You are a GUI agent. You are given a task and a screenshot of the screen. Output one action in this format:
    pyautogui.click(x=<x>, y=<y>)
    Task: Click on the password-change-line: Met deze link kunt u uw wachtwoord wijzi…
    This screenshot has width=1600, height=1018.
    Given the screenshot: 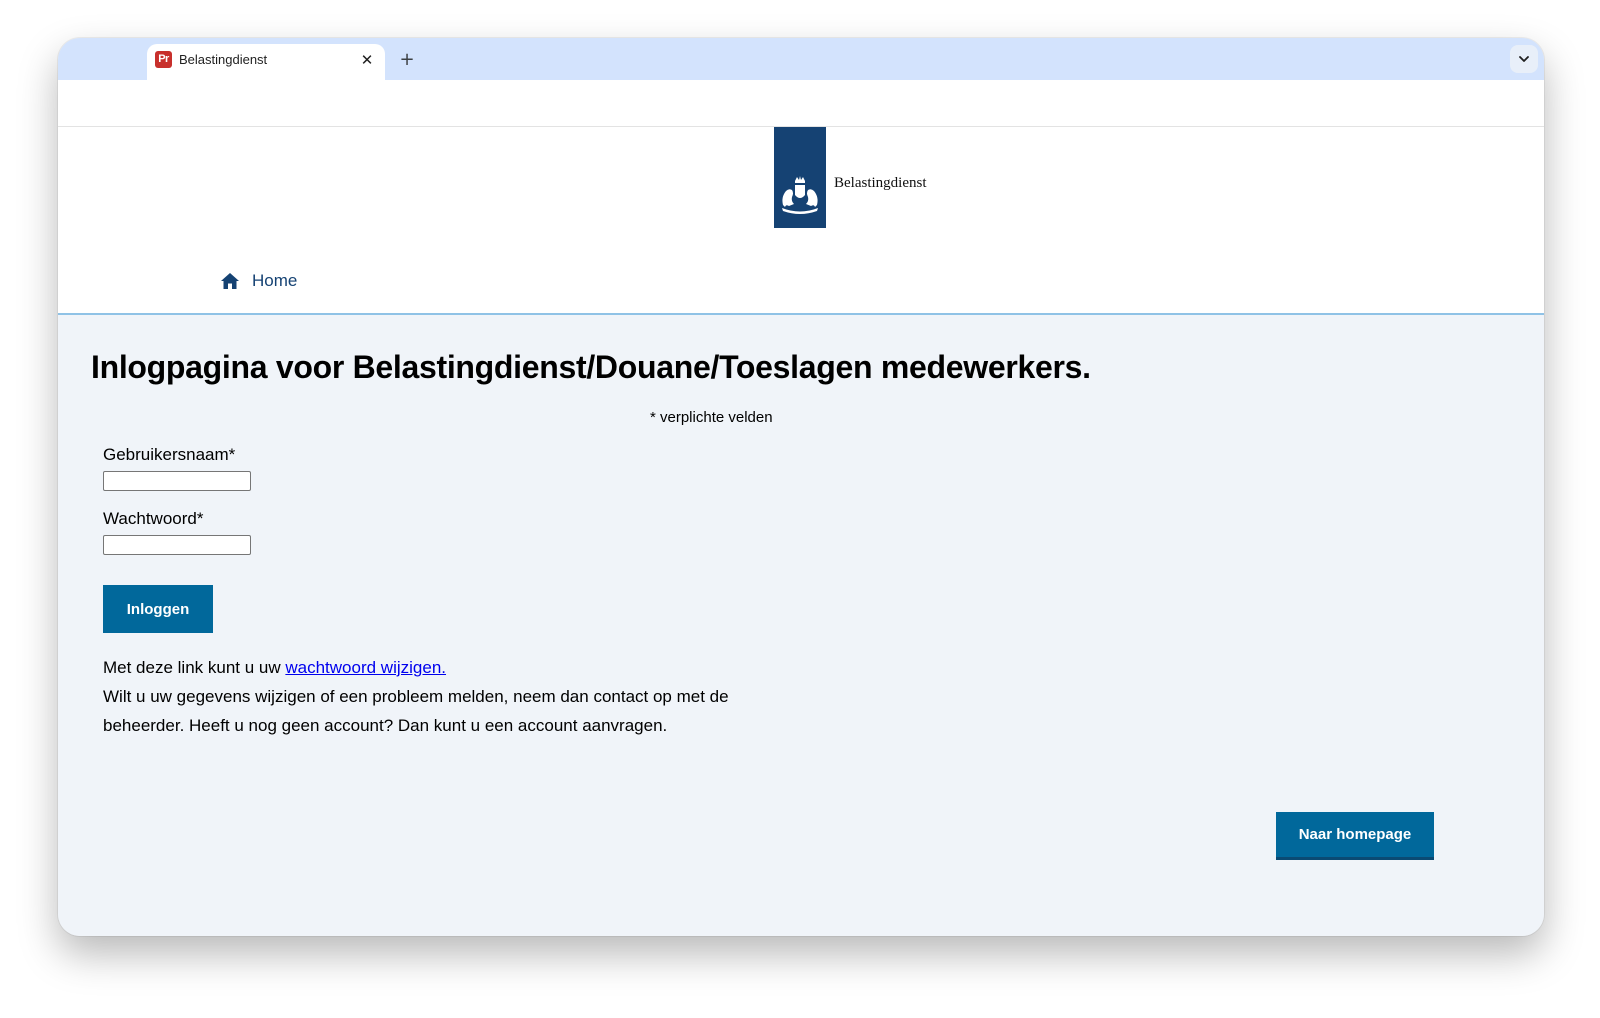 What is the action you would take?
    pyautogui.click(x=423, y=667)
    